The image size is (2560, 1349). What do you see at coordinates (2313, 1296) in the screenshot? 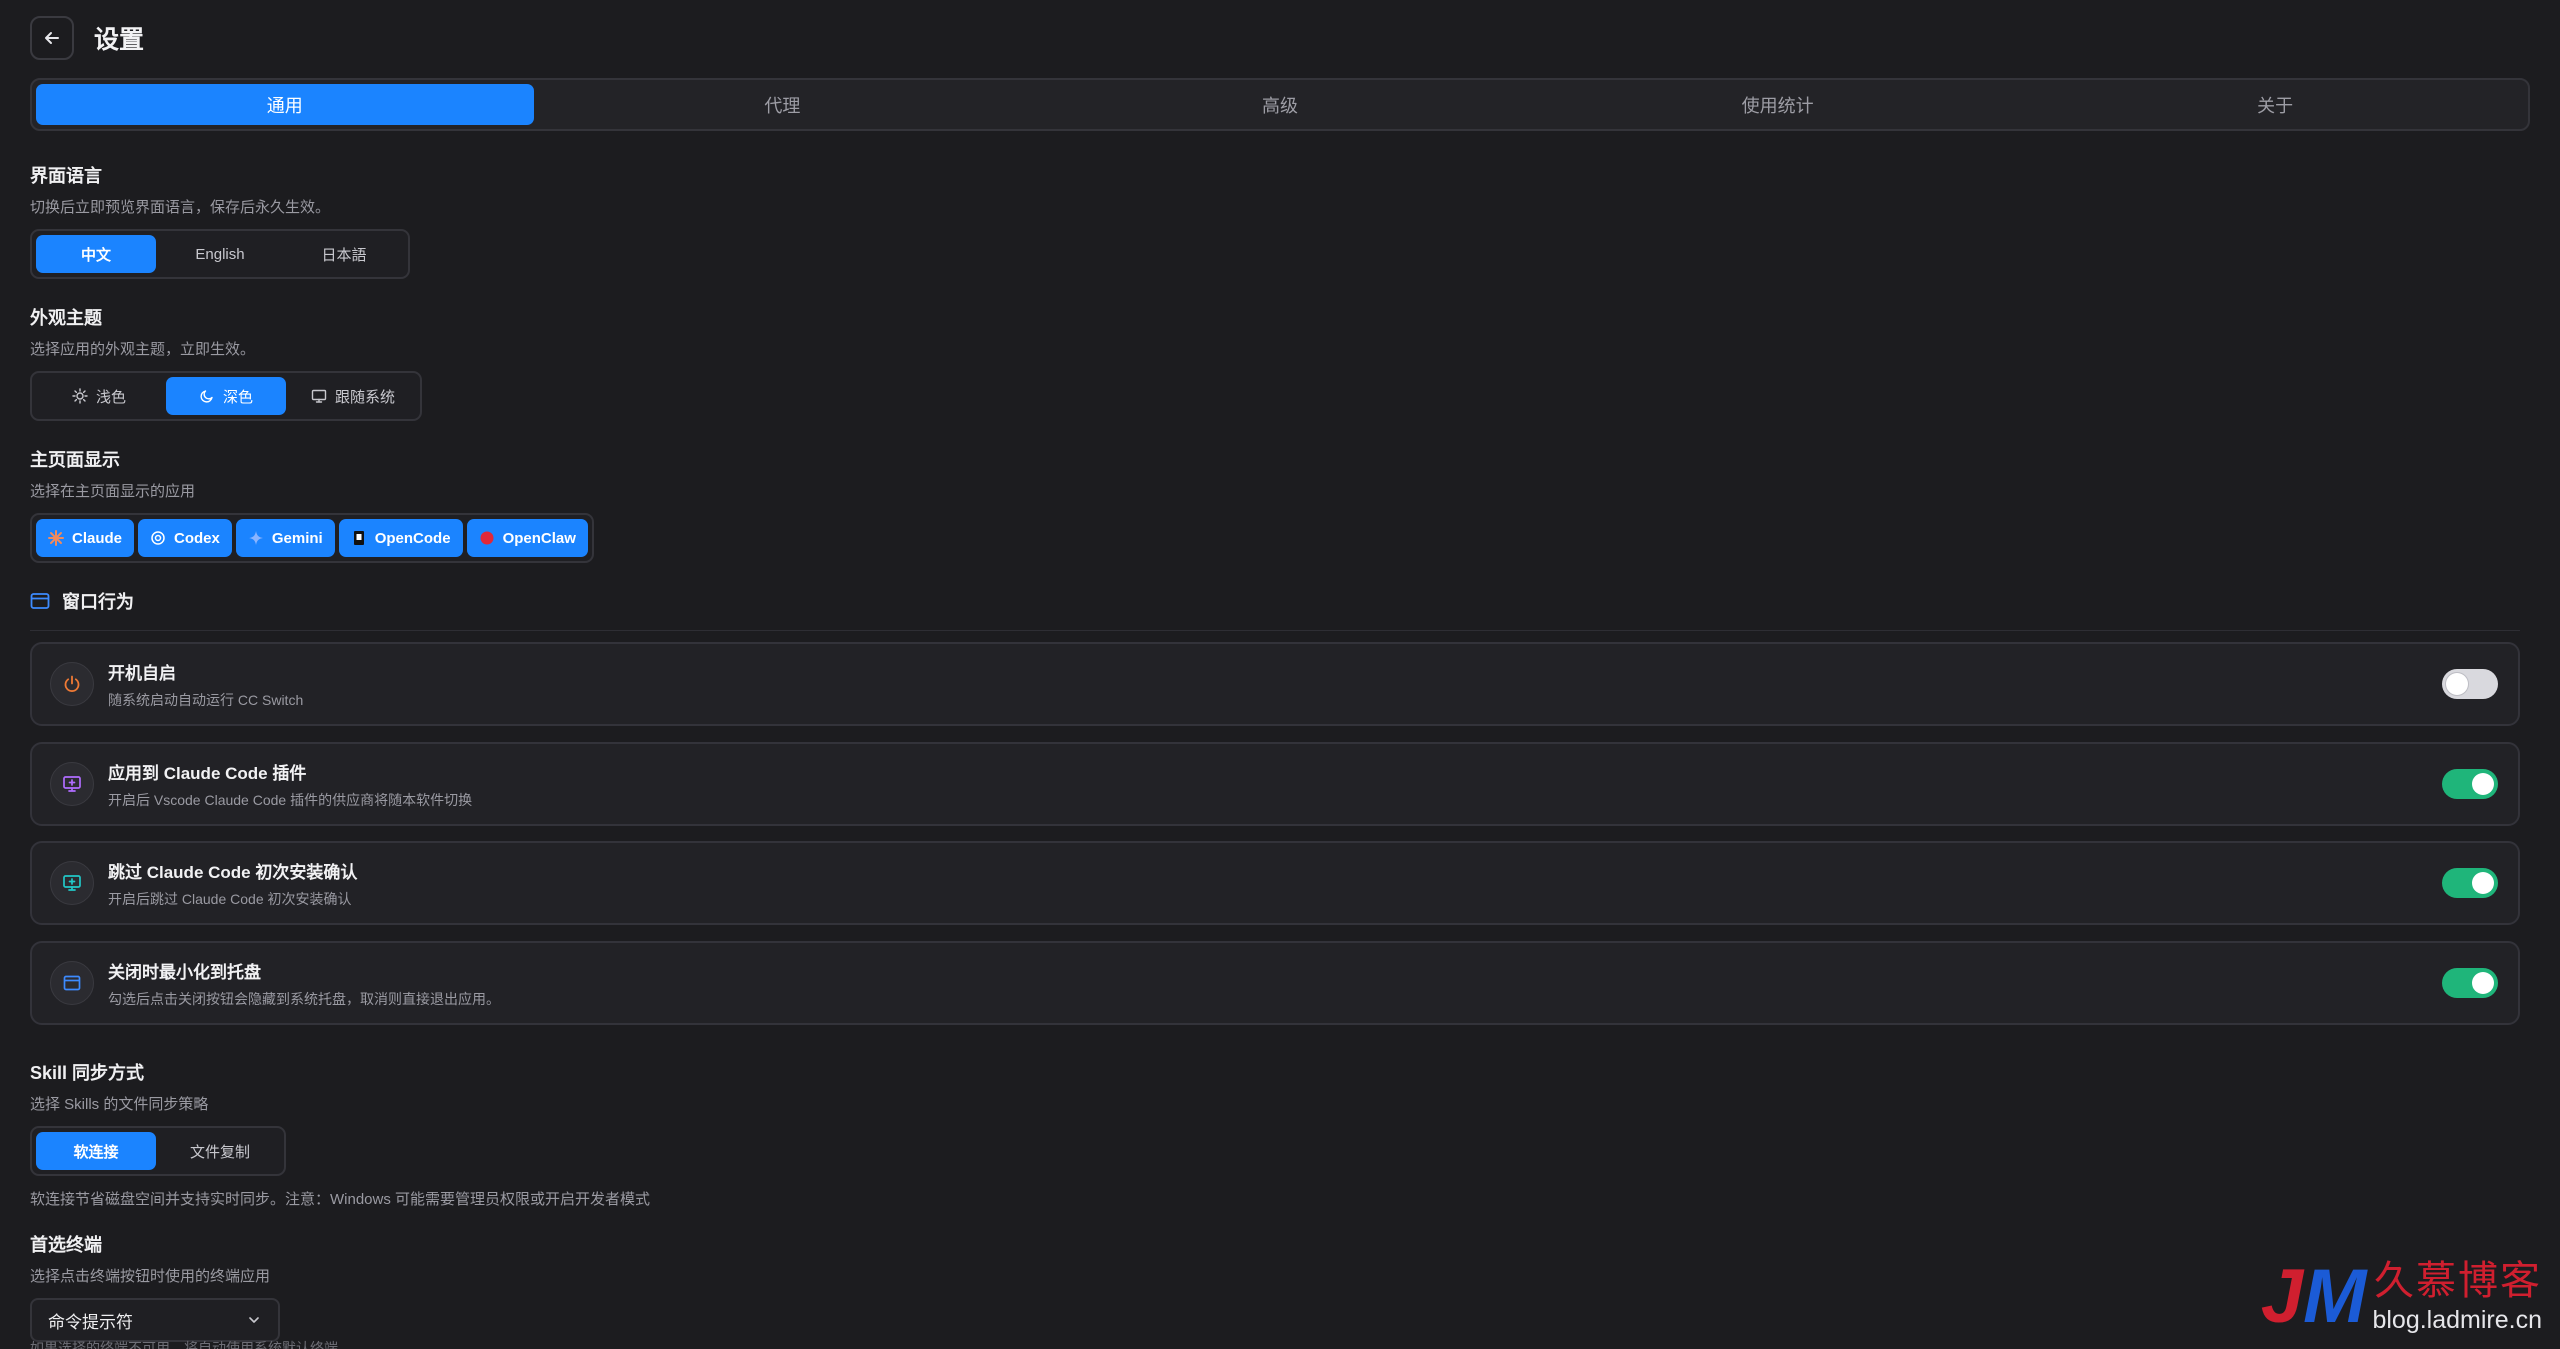
I see `watermark-logo: JM` at bounding box center [2313, 1296].